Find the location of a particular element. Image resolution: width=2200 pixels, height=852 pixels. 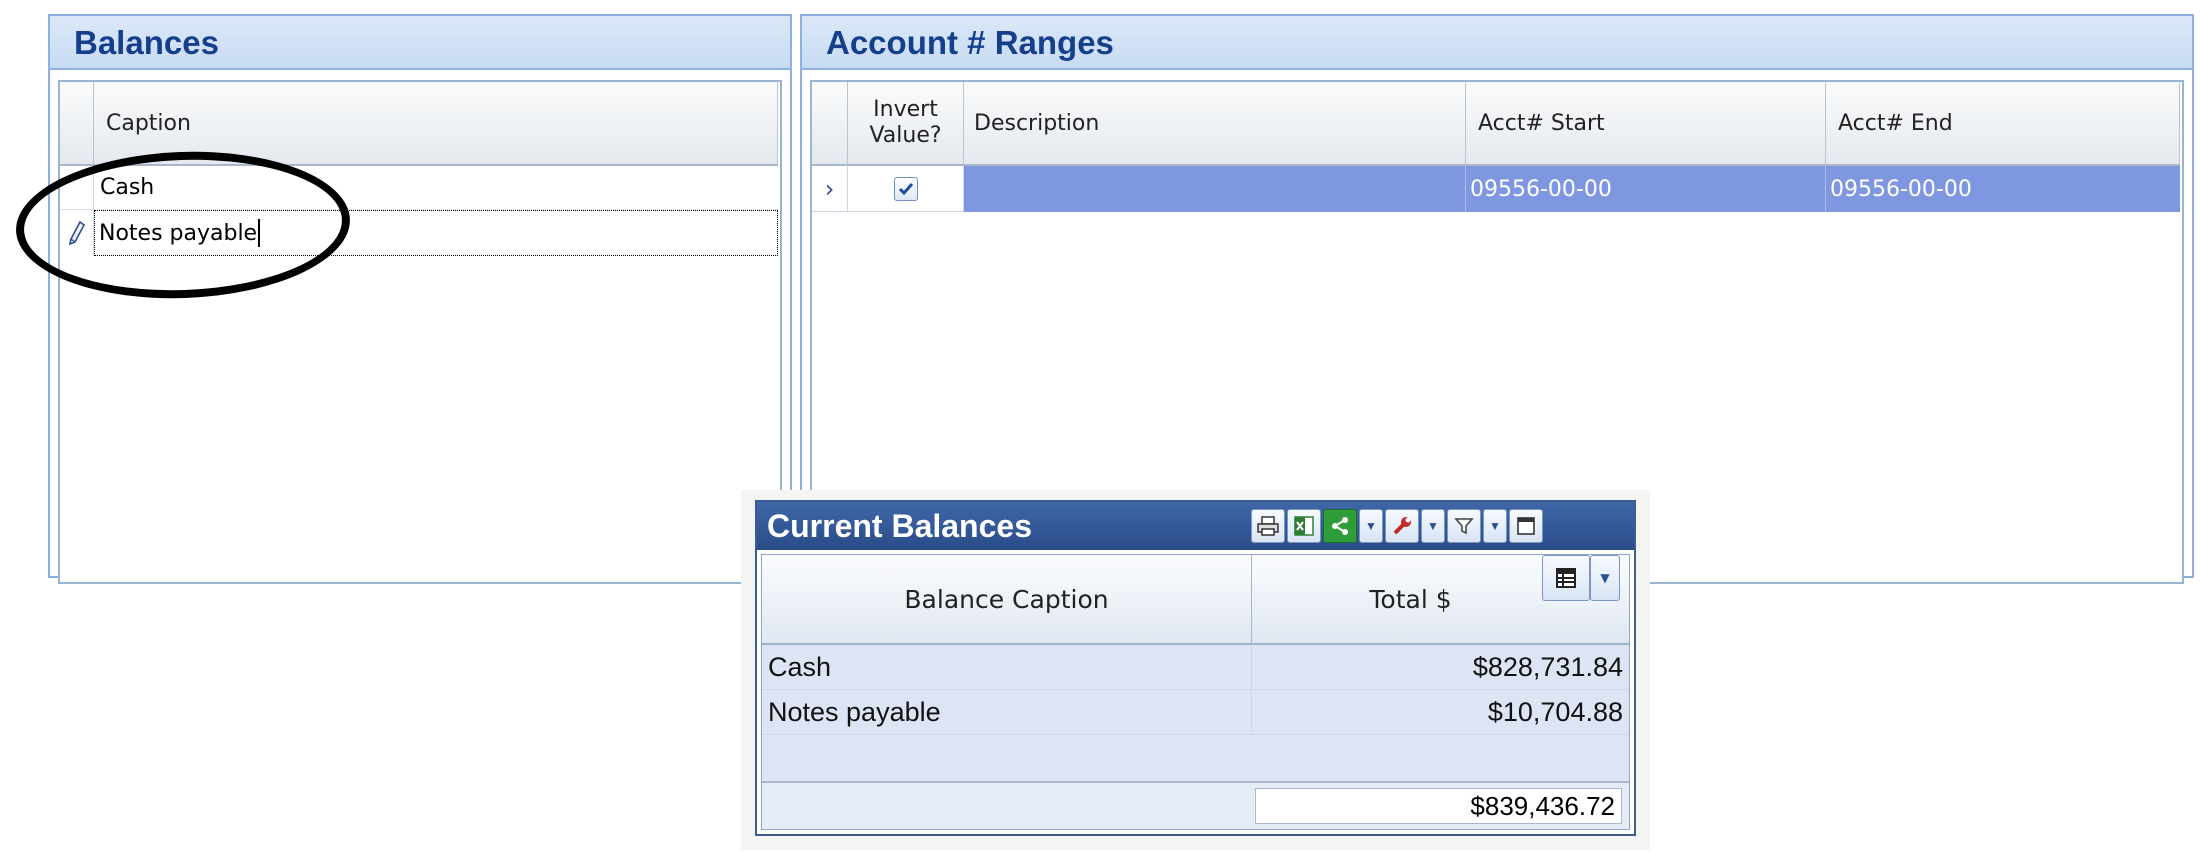

share-icon is located at coordinates (1340, 526).